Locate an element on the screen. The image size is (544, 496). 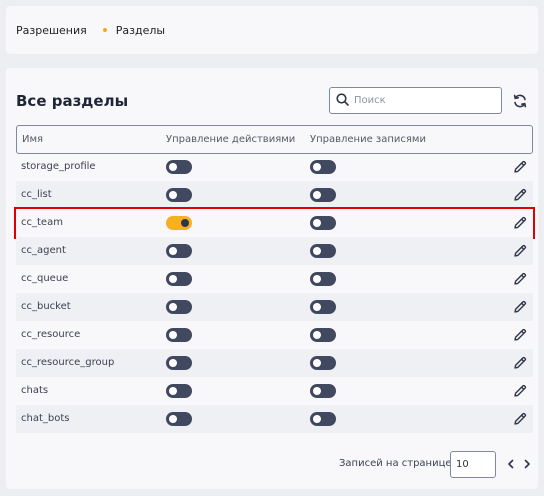
section-name: cc_queue is located at coordinates (45, 278).